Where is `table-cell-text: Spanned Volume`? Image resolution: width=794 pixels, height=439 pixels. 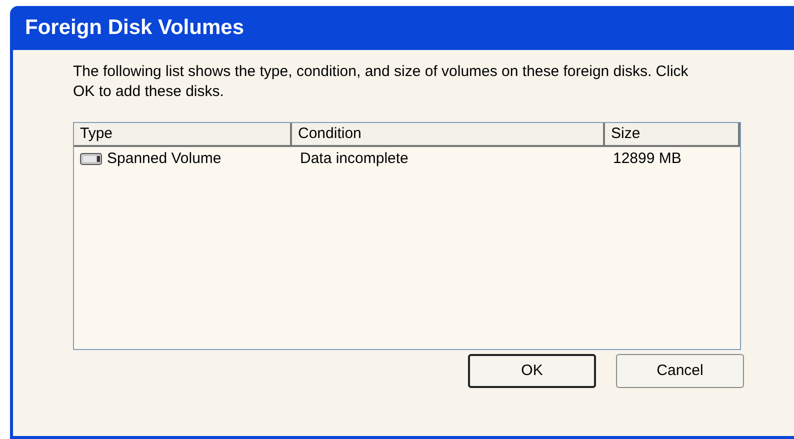
table-cell-text: Spanned Volume is located at coordinates (164, 158).